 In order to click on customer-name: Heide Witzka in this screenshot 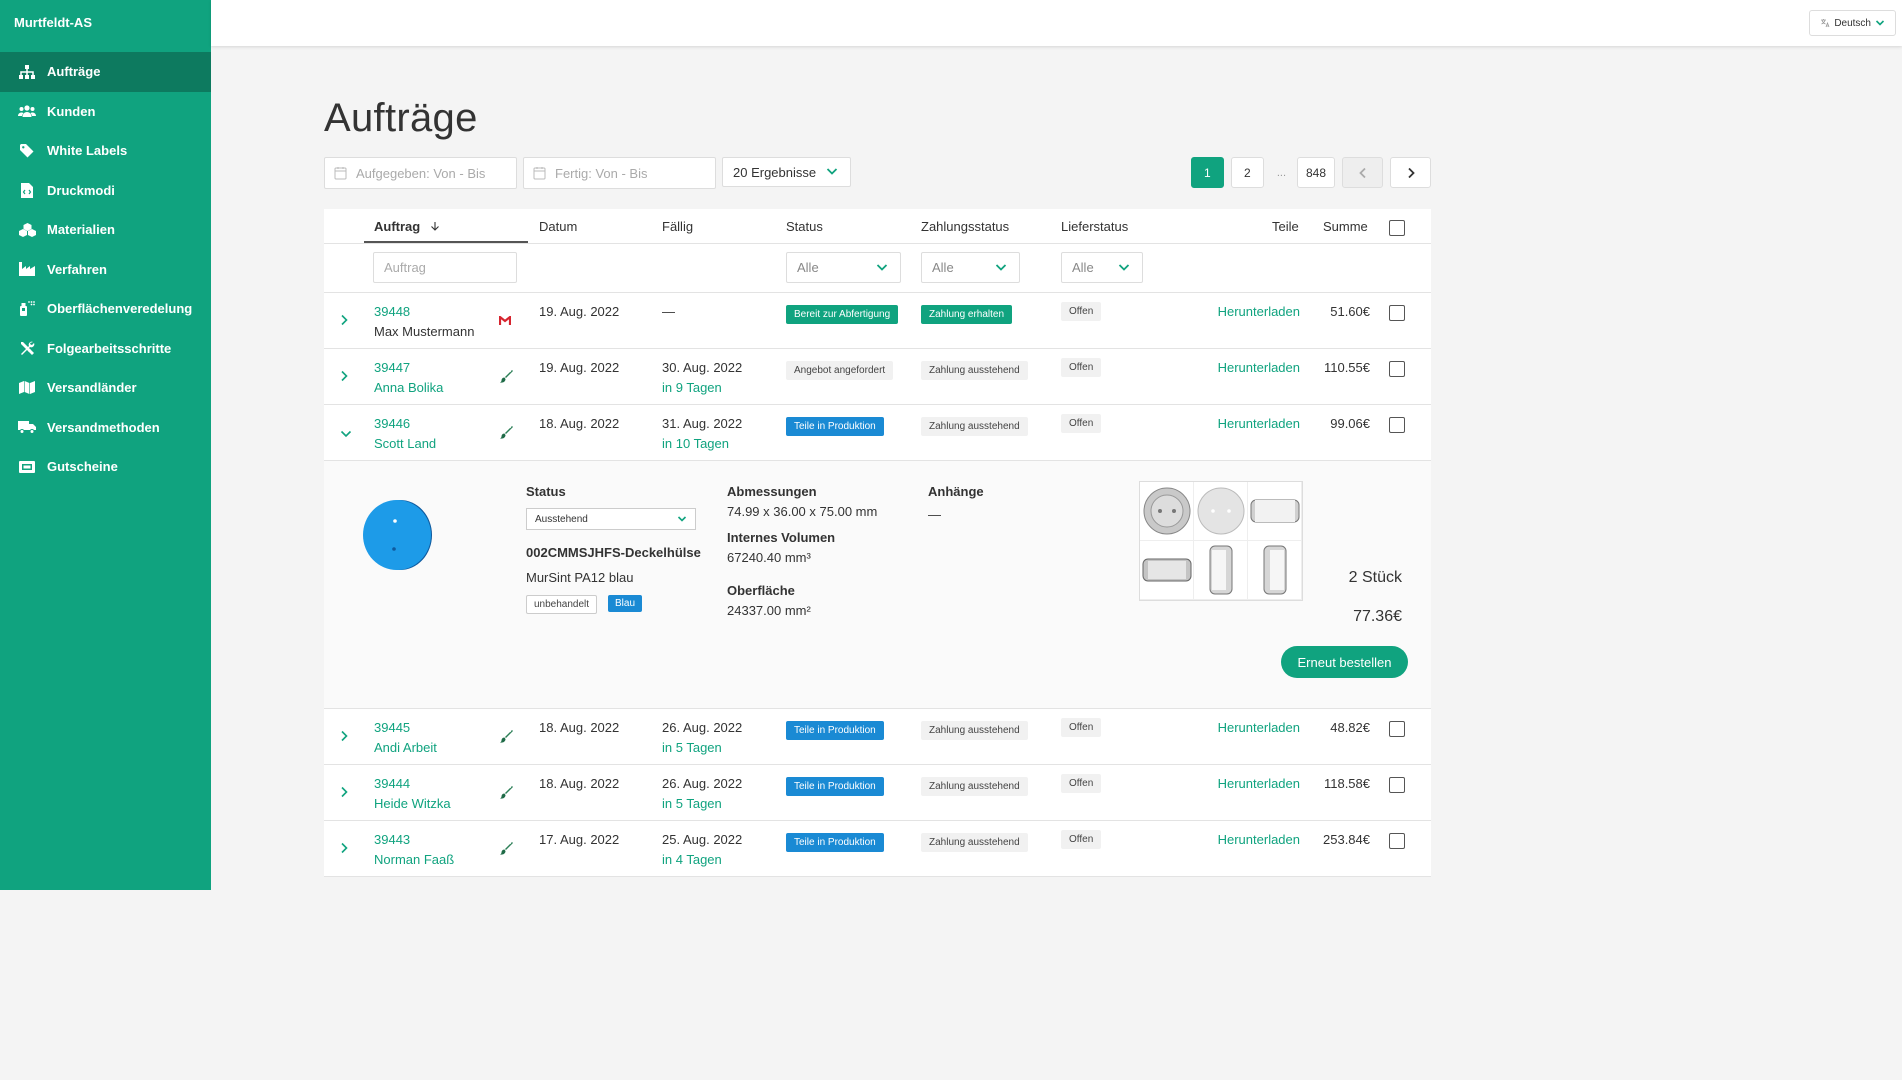, I will do `click(412, 803)`.